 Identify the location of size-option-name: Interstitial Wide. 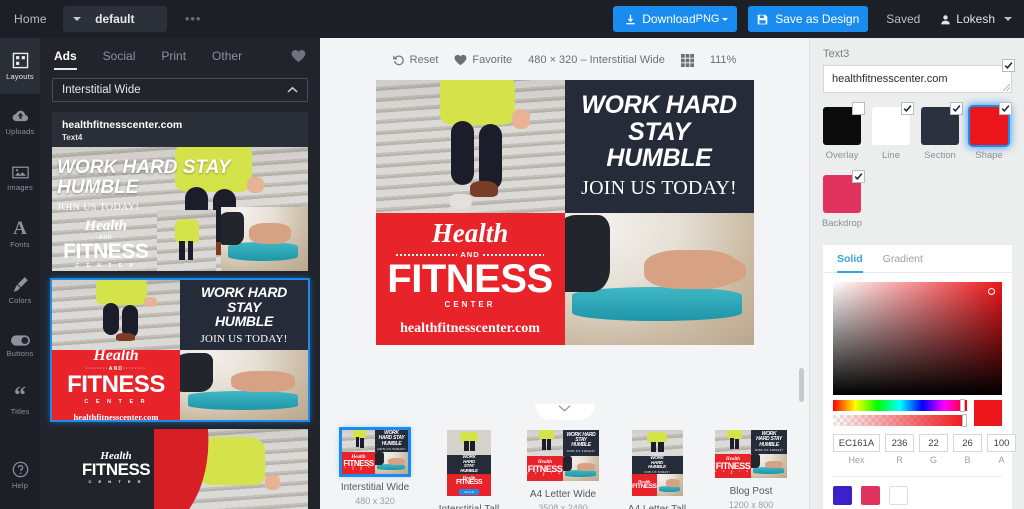
(375, 487).